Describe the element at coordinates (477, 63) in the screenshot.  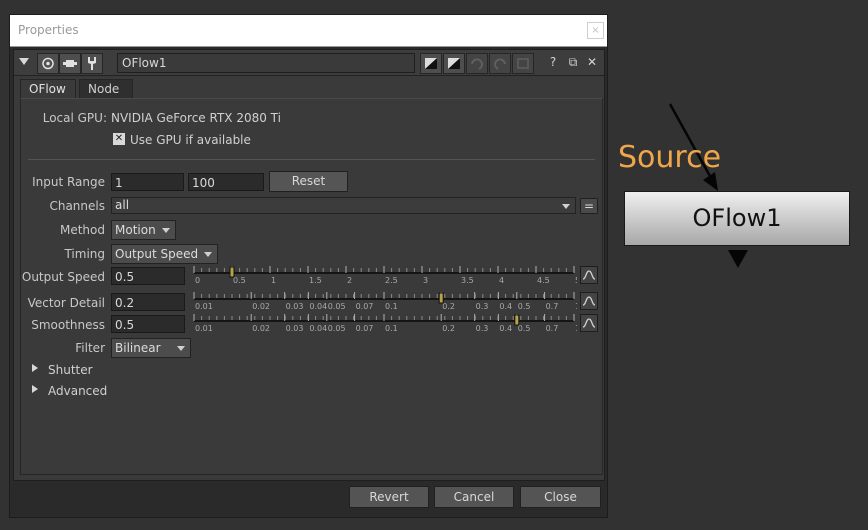
I see `undo-icon` at that location.